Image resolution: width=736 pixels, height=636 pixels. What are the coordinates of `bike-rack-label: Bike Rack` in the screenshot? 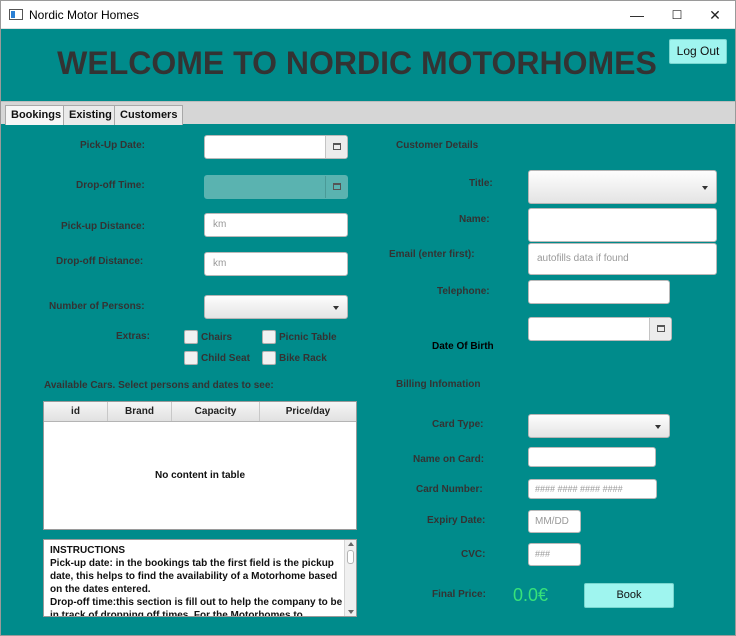 It's located at (303, 358).